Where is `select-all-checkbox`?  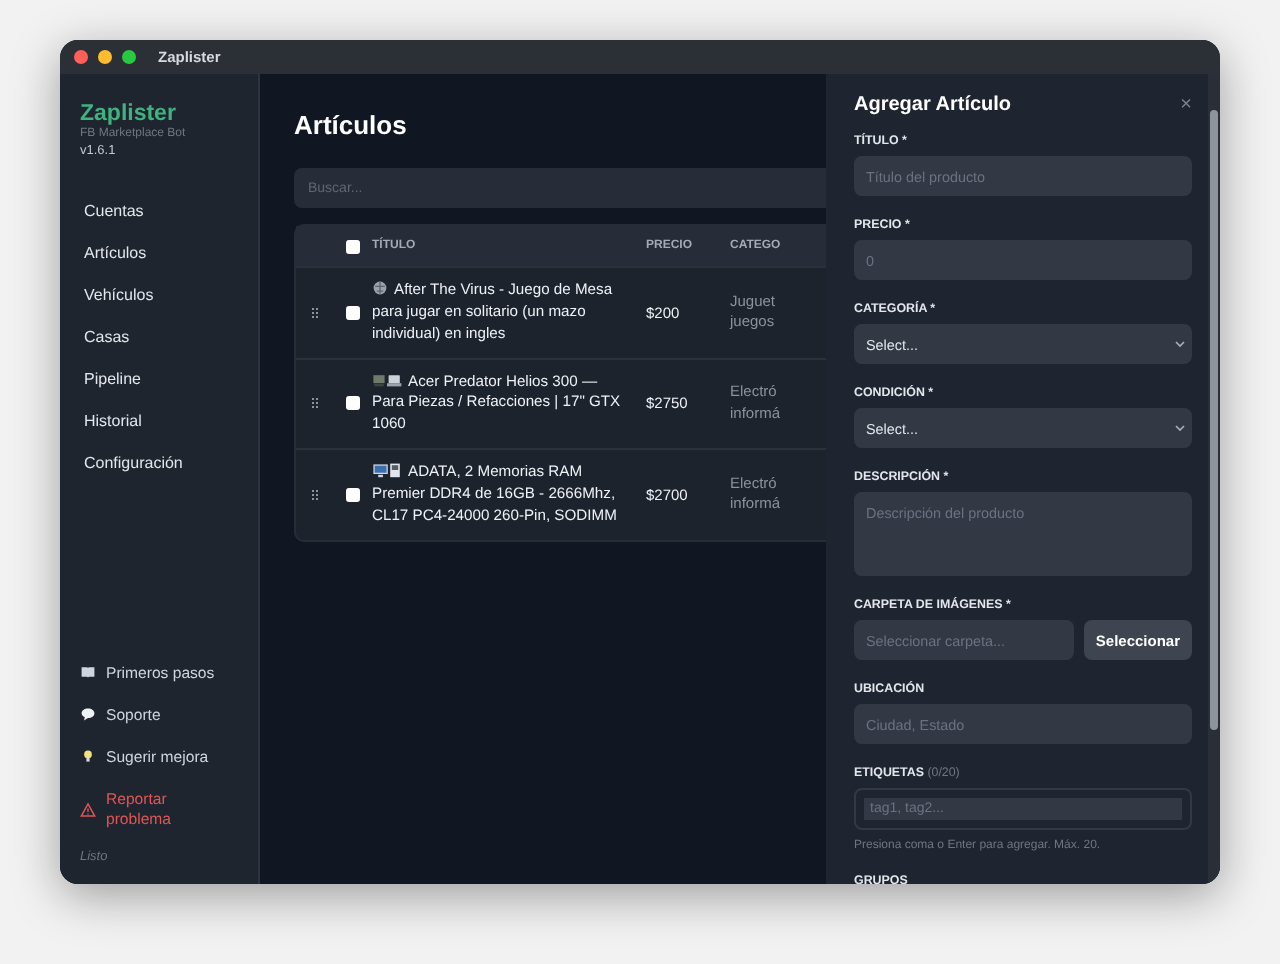
select-all-checkbox is located at coordinates (352, 246).